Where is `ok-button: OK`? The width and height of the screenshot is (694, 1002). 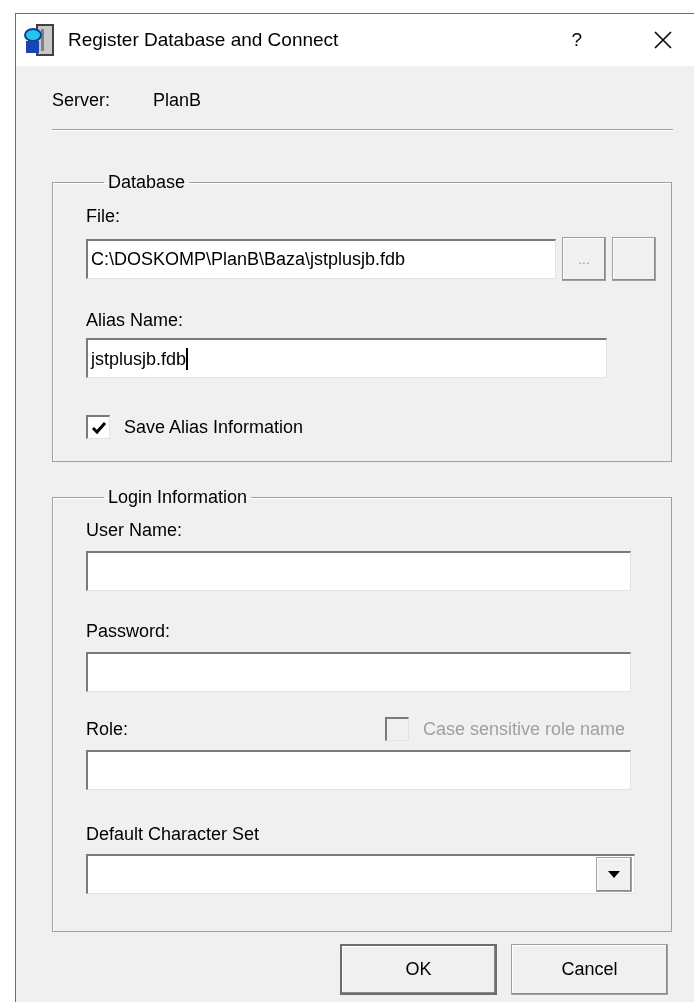
ok-button: OK is located at coordinates (418, 969).